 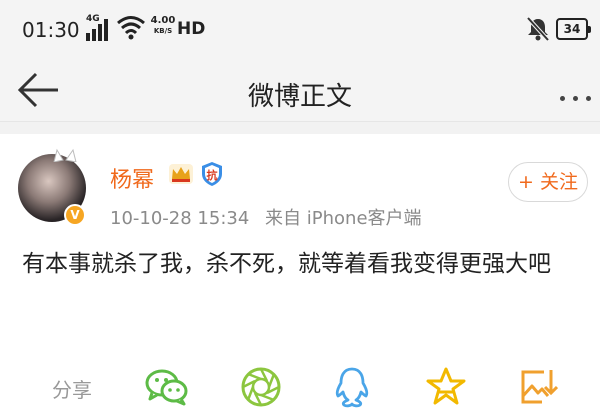 What do you see at coordinates (51, 30) in the screenshot?
I see `status-time: 01:30` at bounding box center [51, 30].